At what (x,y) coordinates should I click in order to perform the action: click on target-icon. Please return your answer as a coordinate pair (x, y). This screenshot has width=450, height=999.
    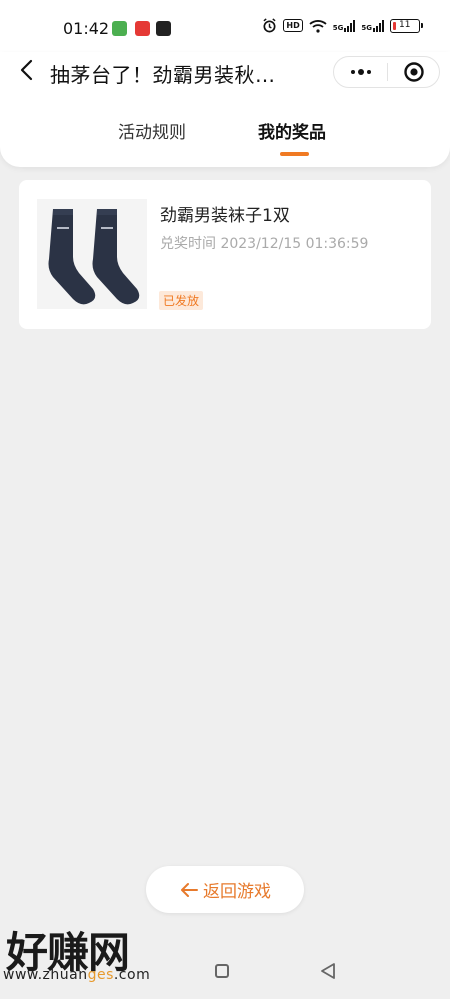
    Looking at the image, I should click on (413, 72).